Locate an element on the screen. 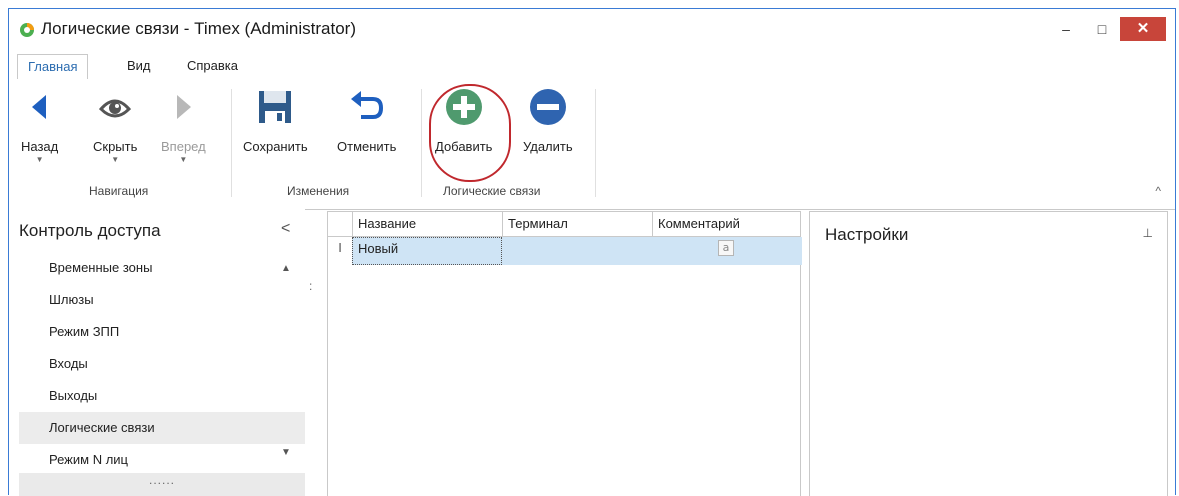 This screenshot has height=496, width=1179. maximize-button: □ is located at coordinates (1102, 29).